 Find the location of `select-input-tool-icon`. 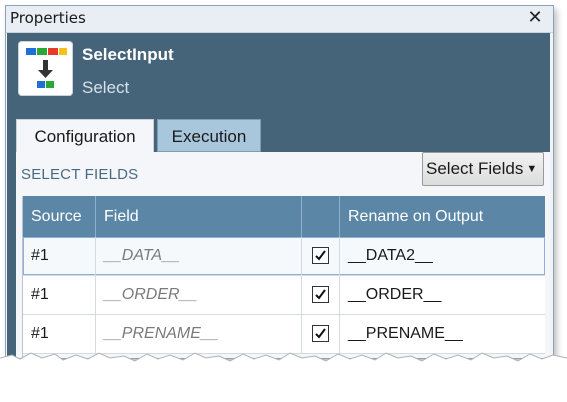

select-input-tool-icon is located at coordinates (45, 68).